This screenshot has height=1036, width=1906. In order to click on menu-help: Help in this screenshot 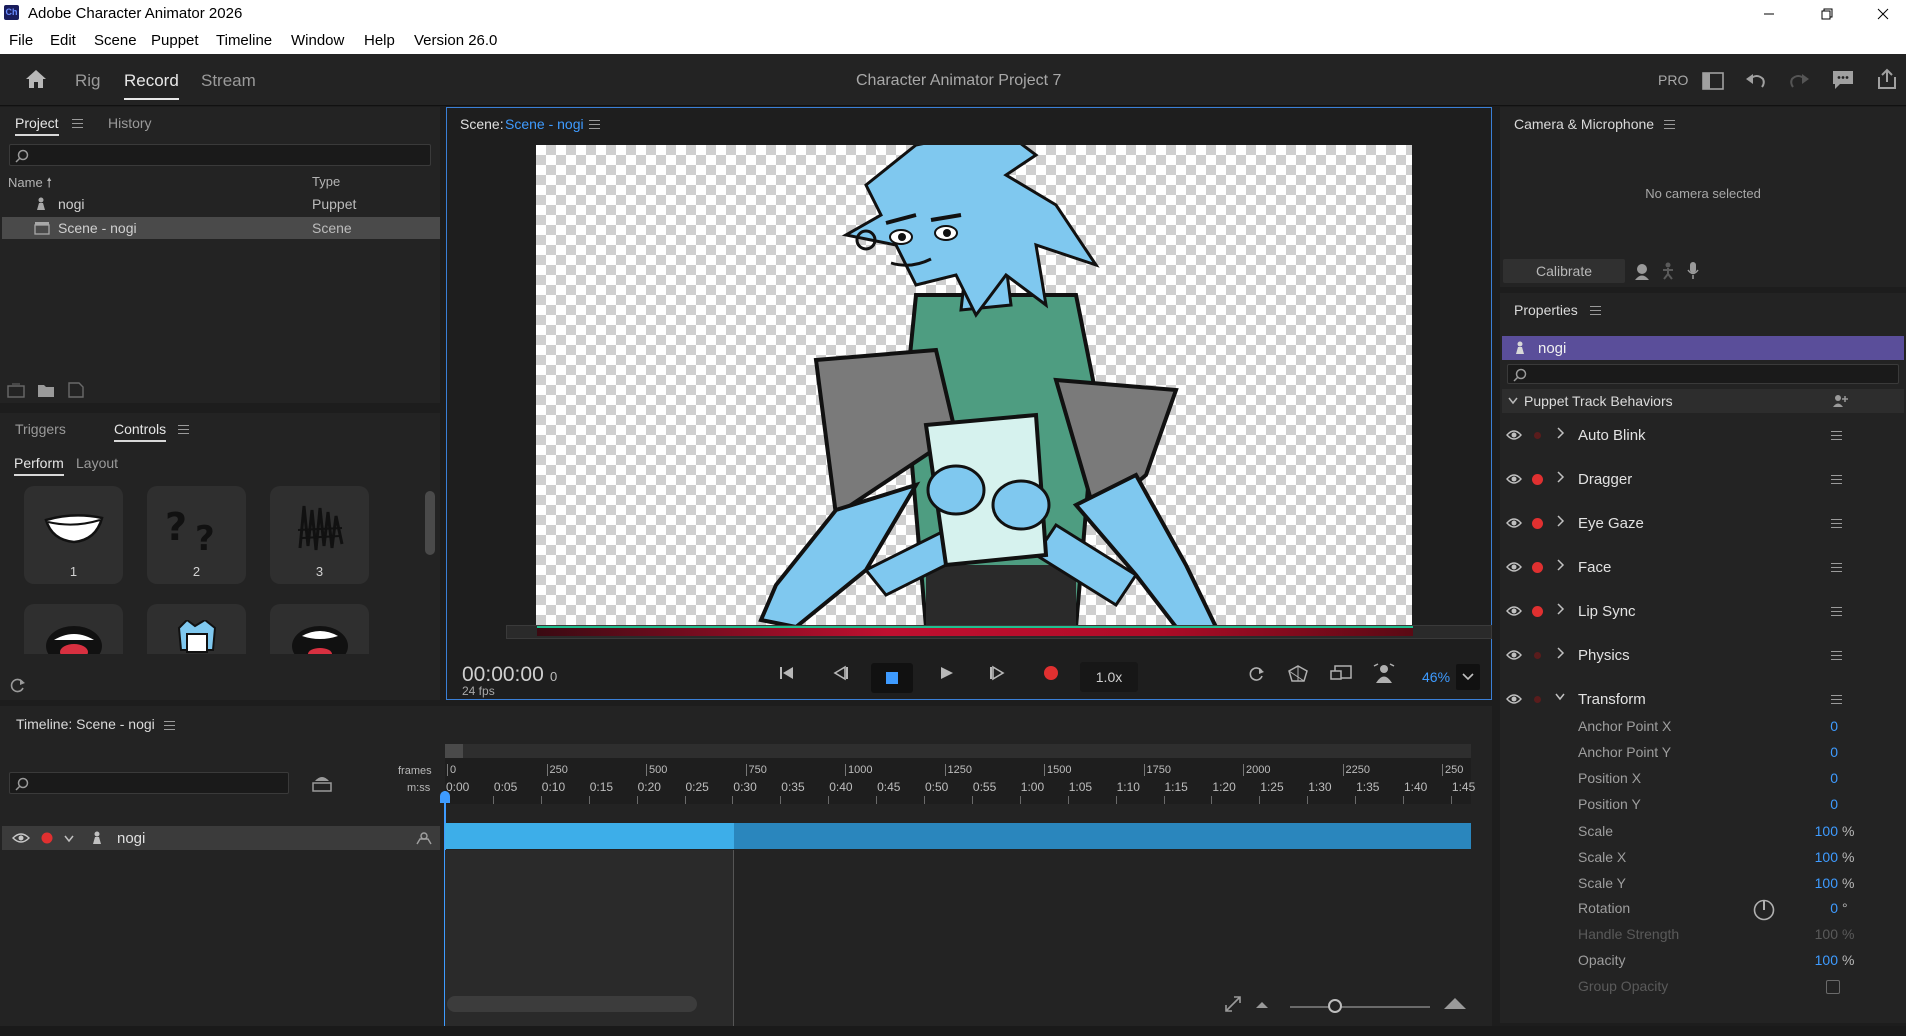, I will do `click(379, 40)`.